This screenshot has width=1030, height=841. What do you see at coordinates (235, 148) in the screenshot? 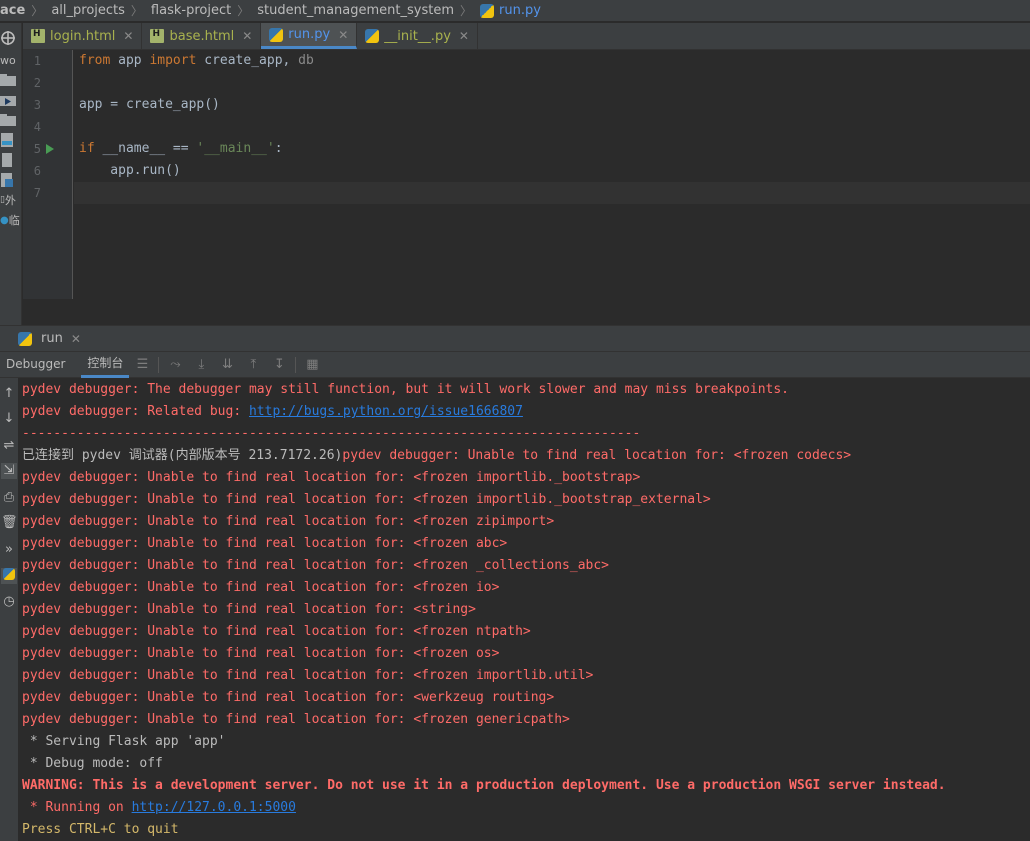
I see `code-string: '__main__'` at bounding box center [235, 148].